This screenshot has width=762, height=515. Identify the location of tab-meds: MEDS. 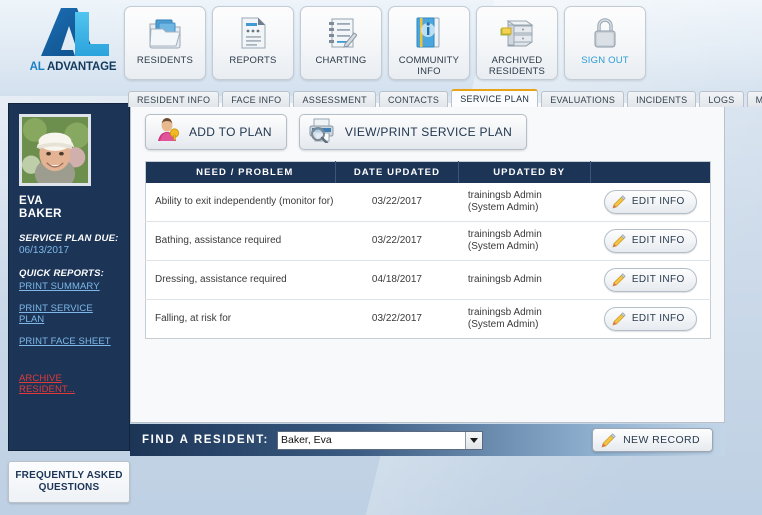
(754, 99).